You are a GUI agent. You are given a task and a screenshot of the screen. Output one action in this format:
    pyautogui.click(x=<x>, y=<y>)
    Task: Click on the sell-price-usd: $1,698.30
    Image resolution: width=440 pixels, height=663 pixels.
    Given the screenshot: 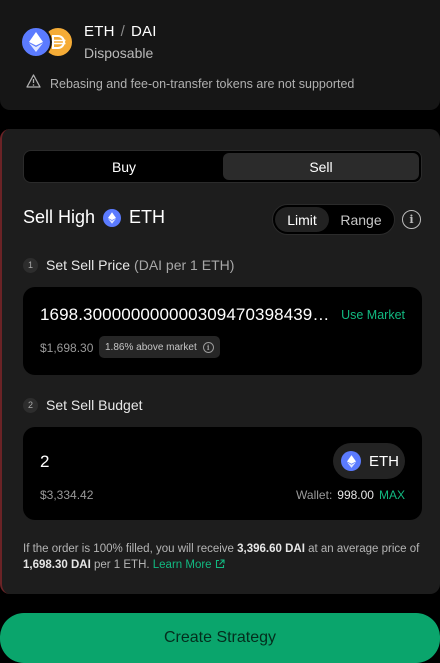 What is the action you would take?
    pyautogui.click(x=67, y=348)
    